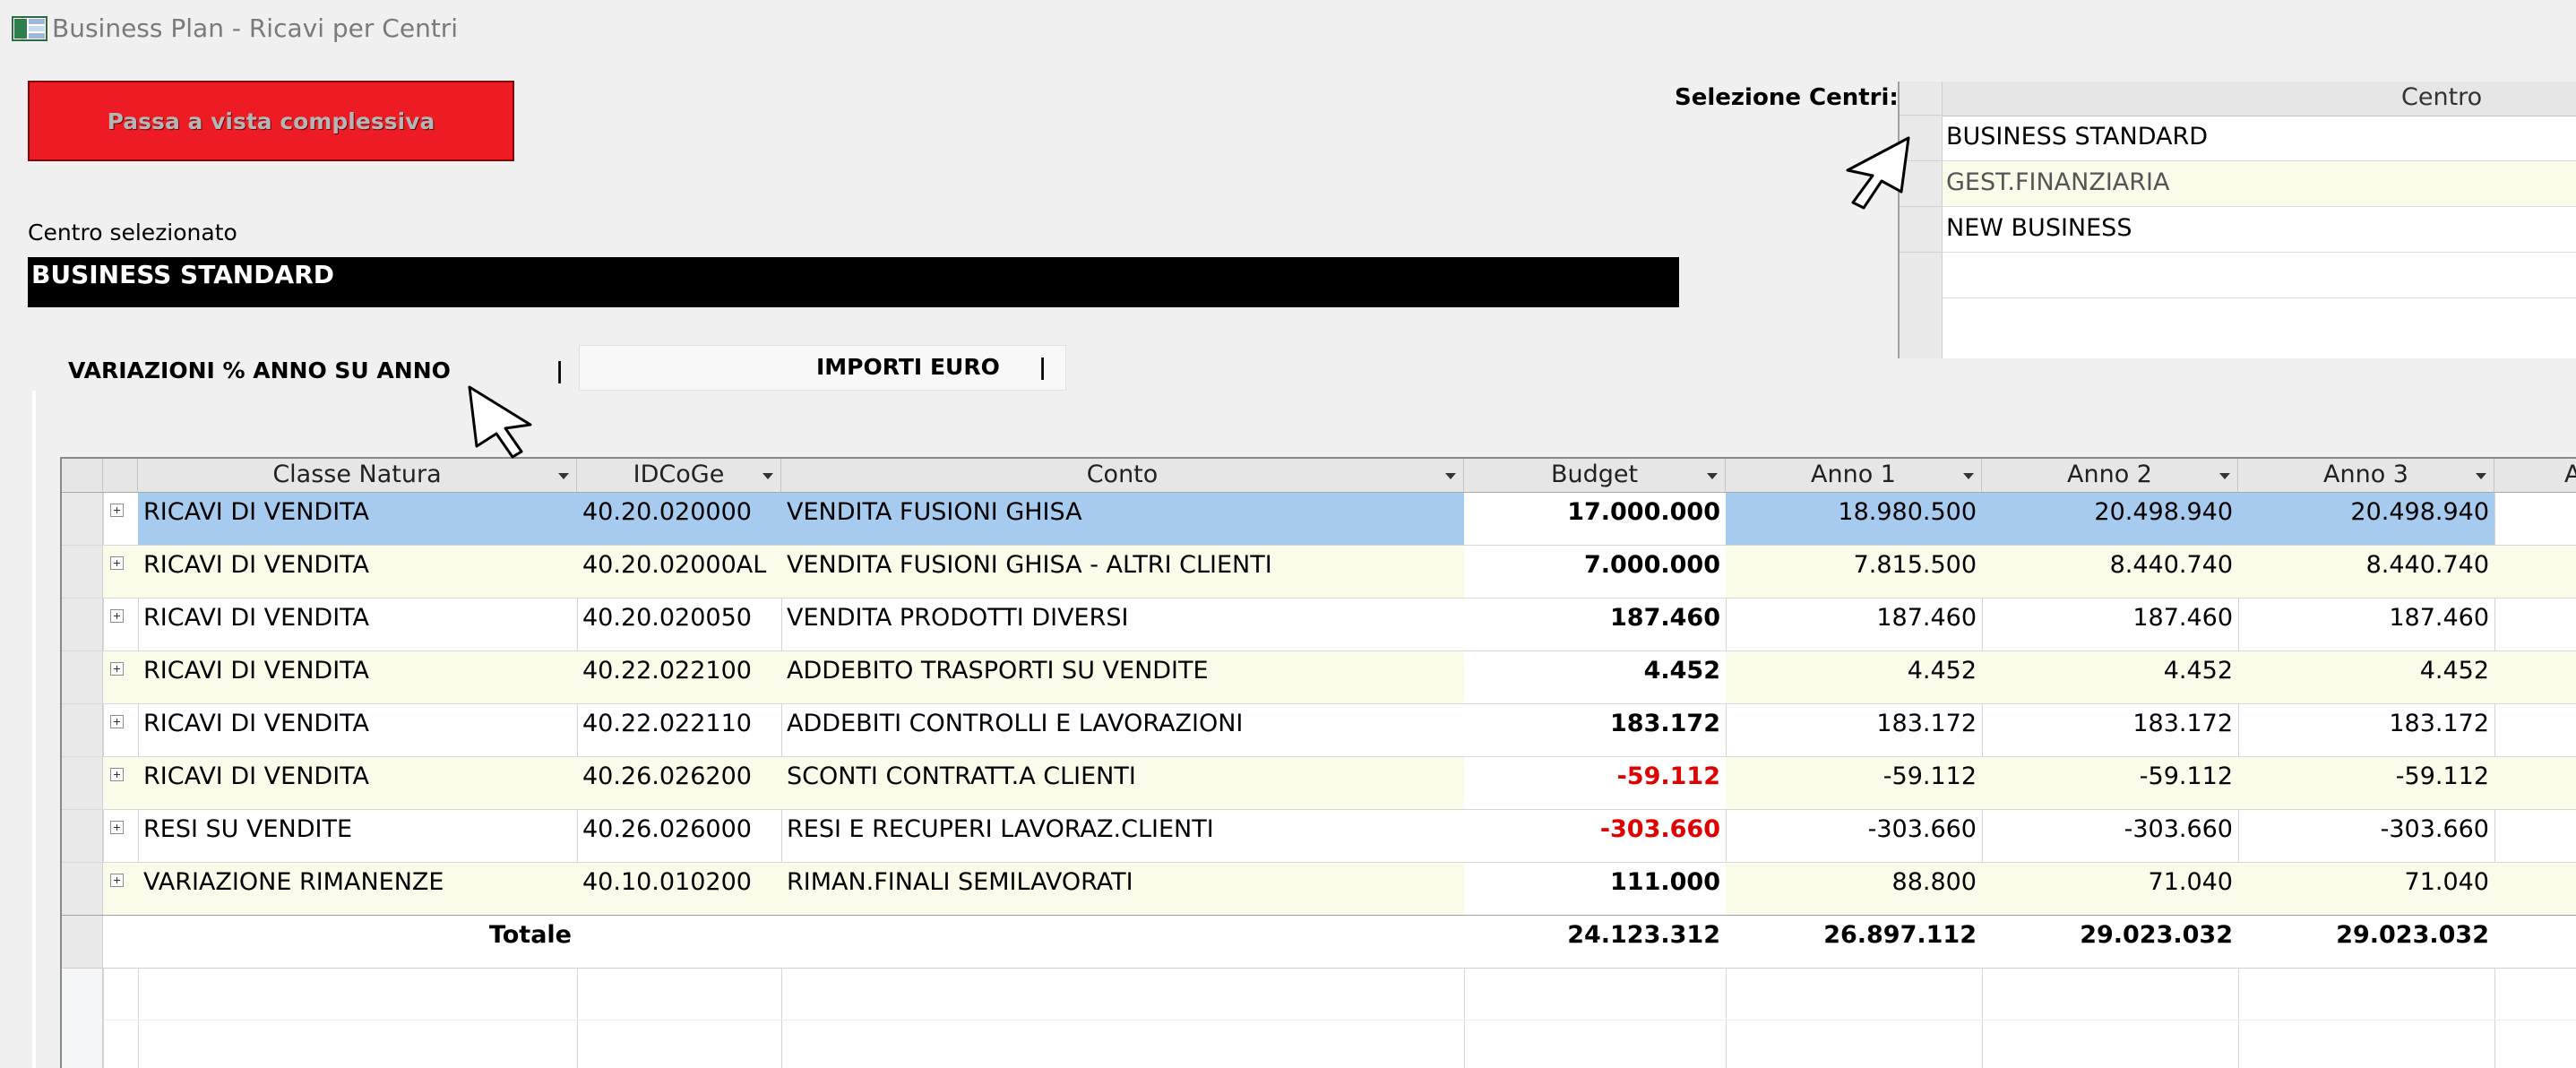  I want to click on cell-a2: 71.040, so click(2110, 889).